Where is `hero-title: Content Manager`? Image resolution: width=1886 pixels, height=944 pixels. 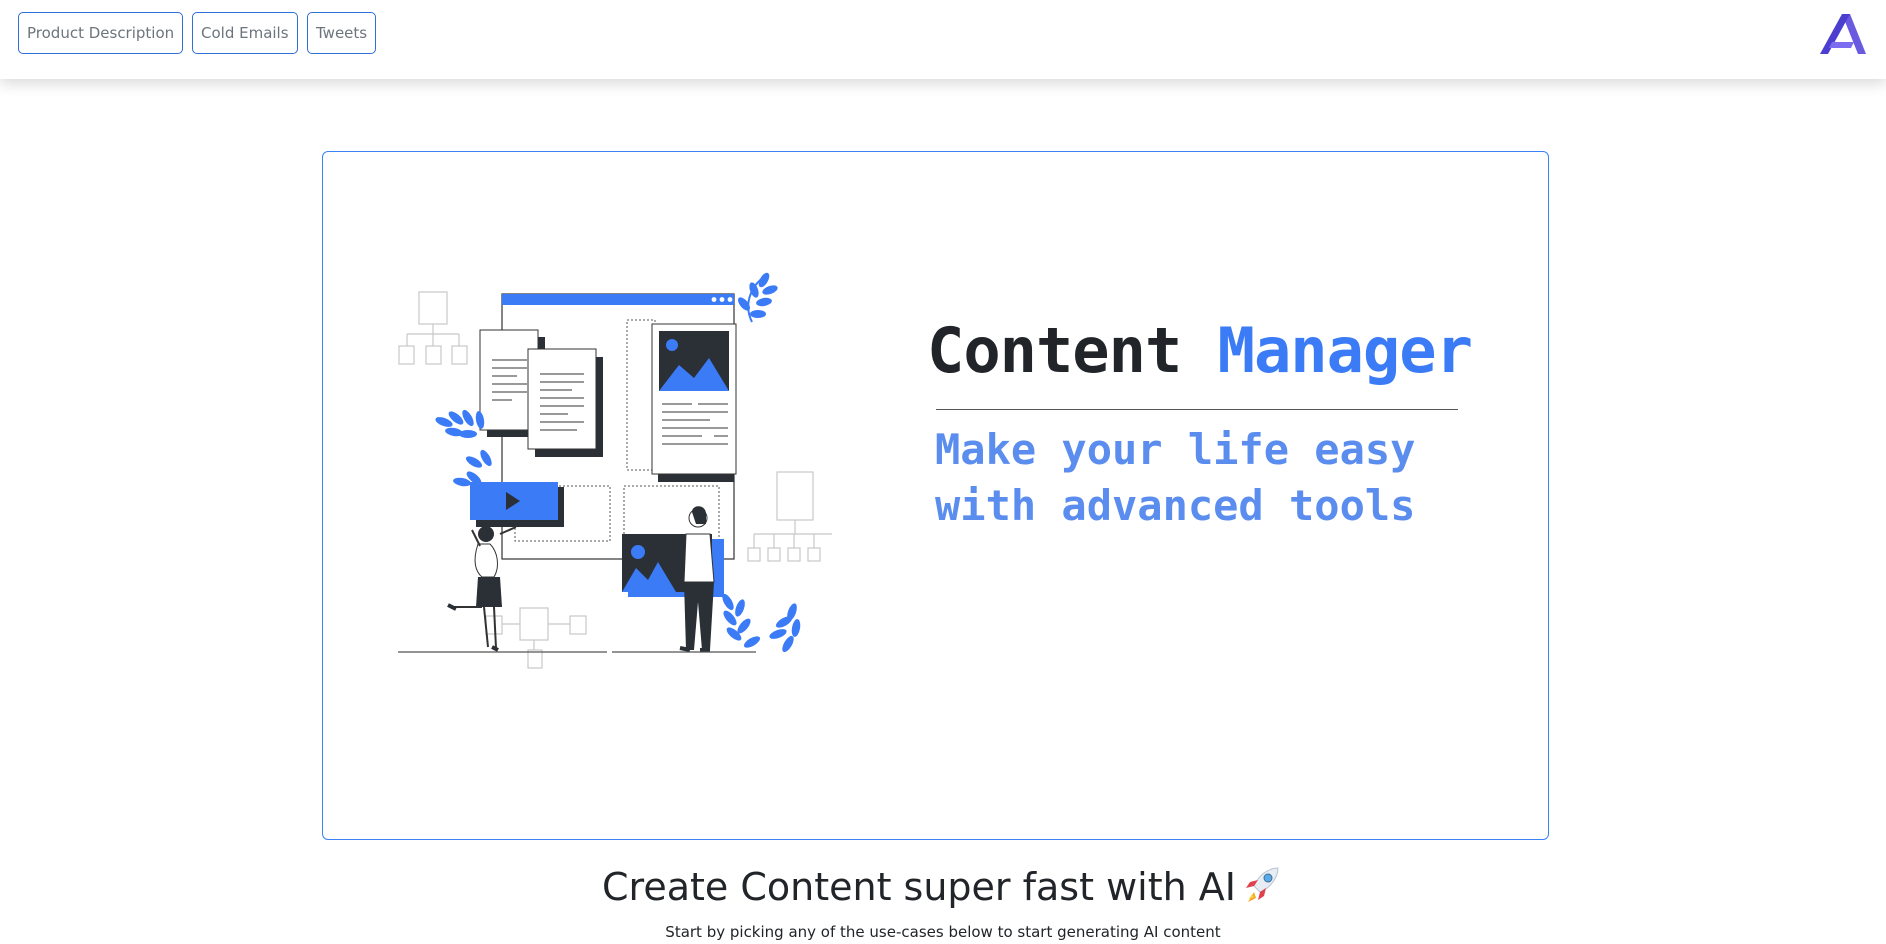
hero-title: Content Manager is located at coordinates (1200, 350).